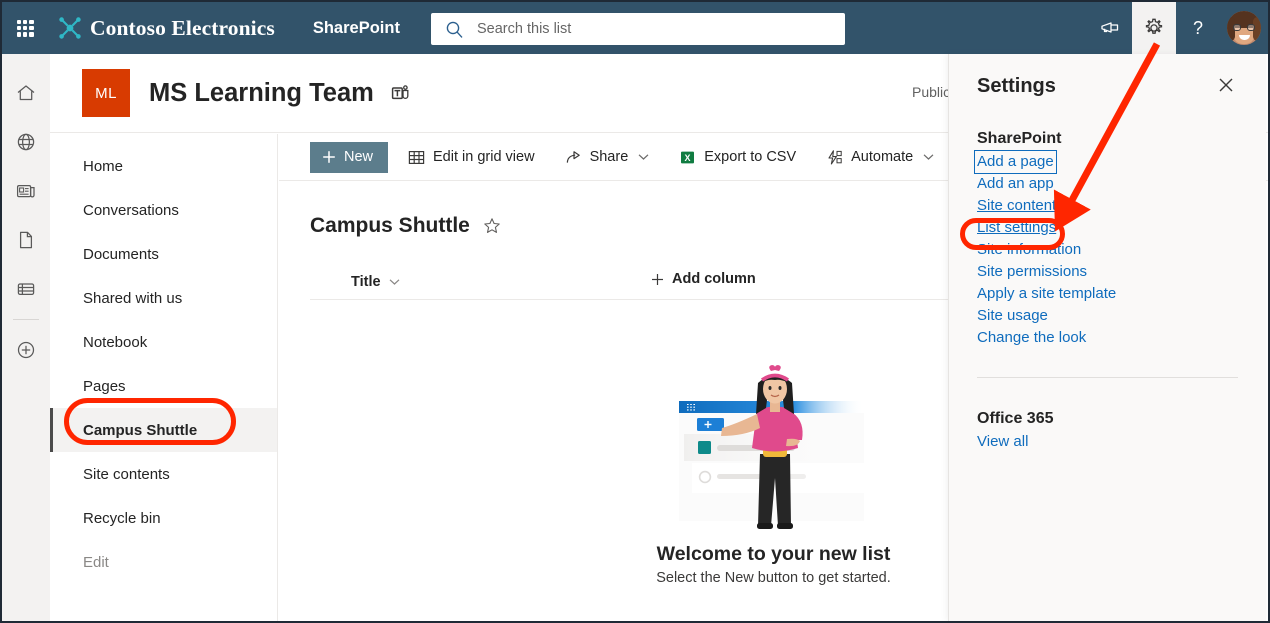 This screenshot has width=1270, height=623. I want to click on new-button-label: New, so click(359, 157).